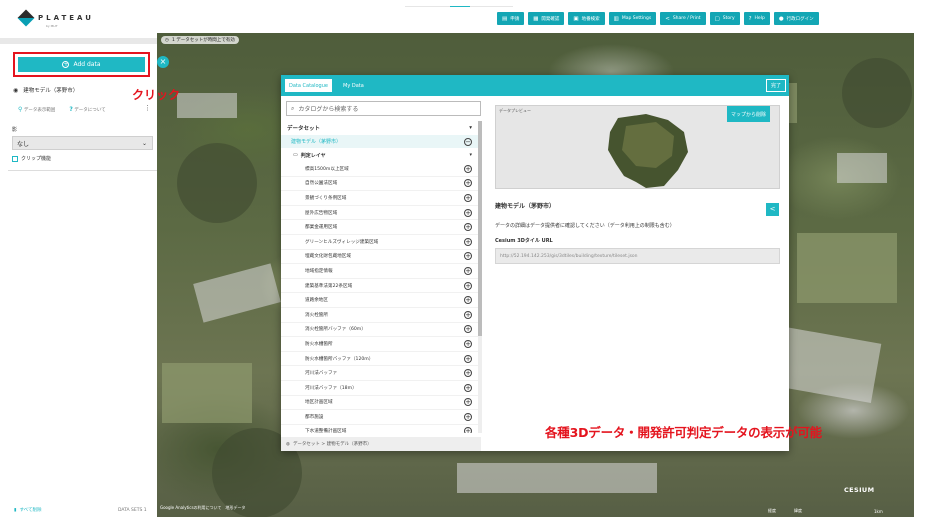  I want to click on more-options-icon: ⋮, so click(147, 108).